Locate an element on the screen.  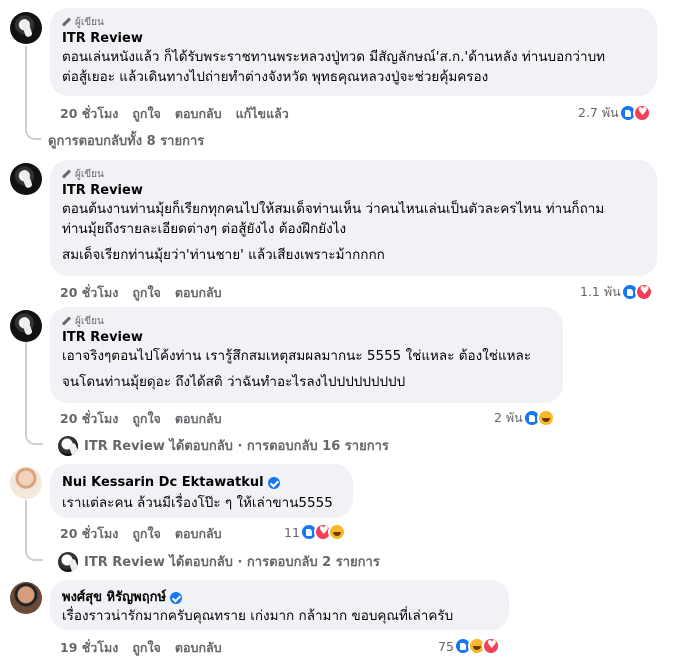
avatar-nui is located at coordinates (26, 483).